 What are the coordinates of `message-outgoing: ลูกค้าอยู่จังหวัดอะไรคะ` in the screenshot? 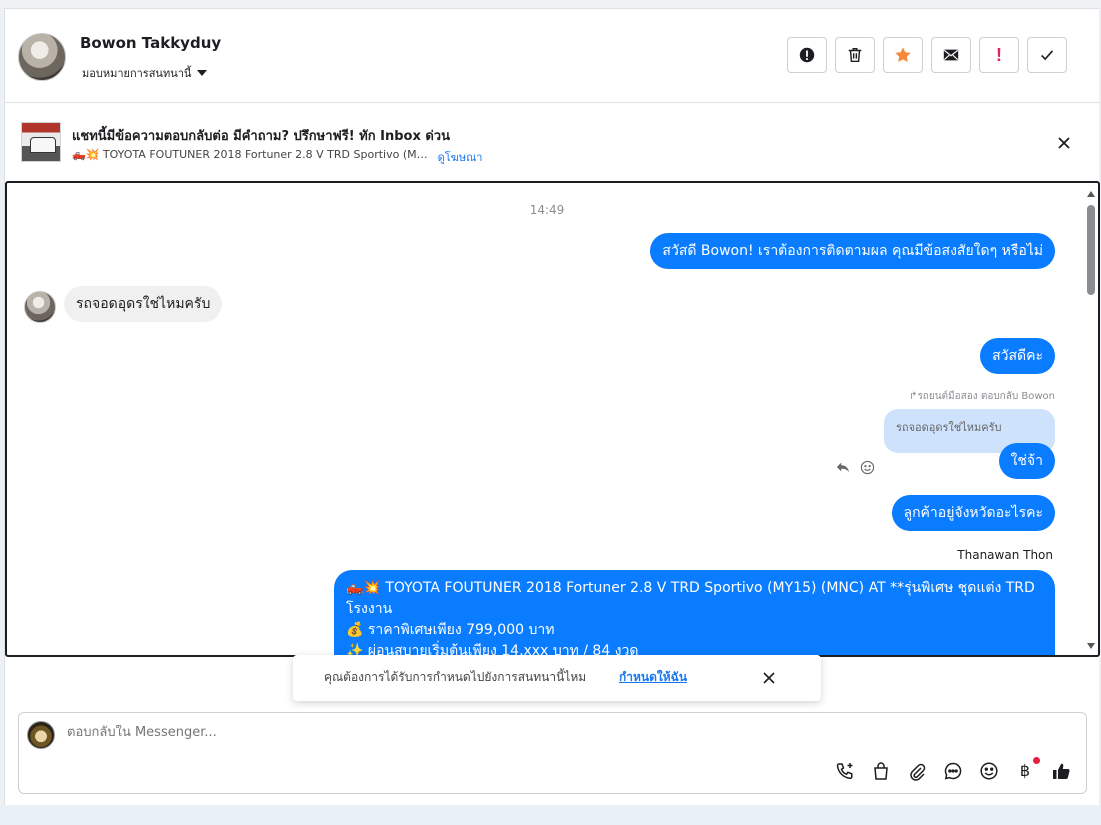 It's located at (973, 513).